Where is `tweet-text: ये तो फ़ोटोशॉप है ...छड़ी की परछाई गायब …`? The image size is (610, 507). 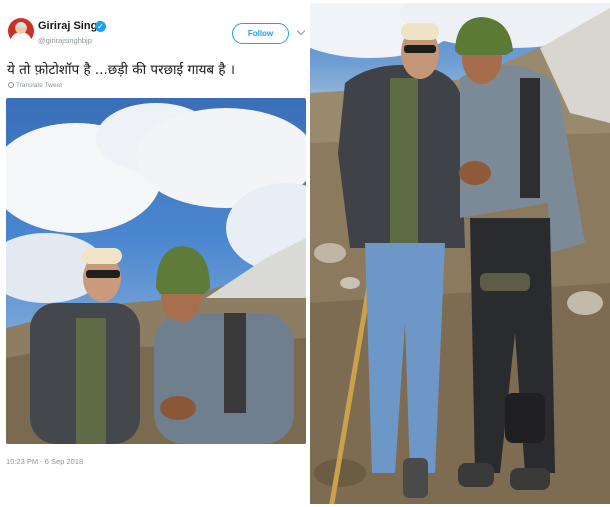
tweet-text: ये तो फ़ोटोशॉप है ...छड़ी की परछाई गायब … is located at coordinates (121, 70).